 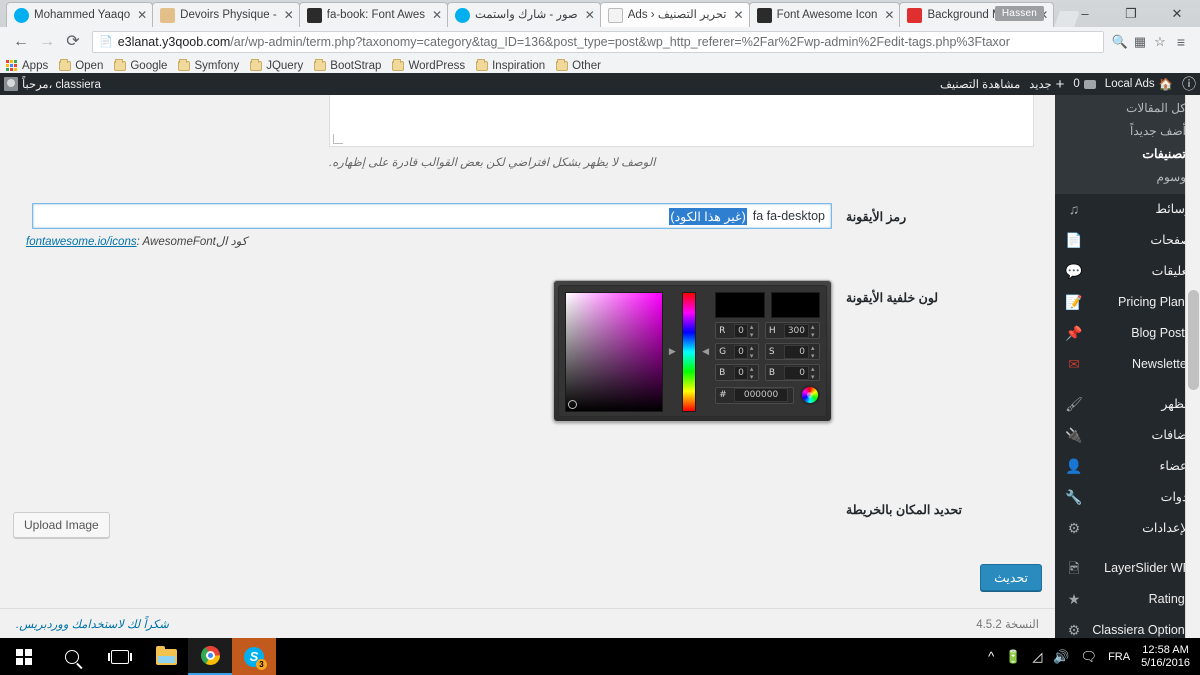 I want to click on sidebar-item-categories: تصنيفات, so click(x=1127, y=154).